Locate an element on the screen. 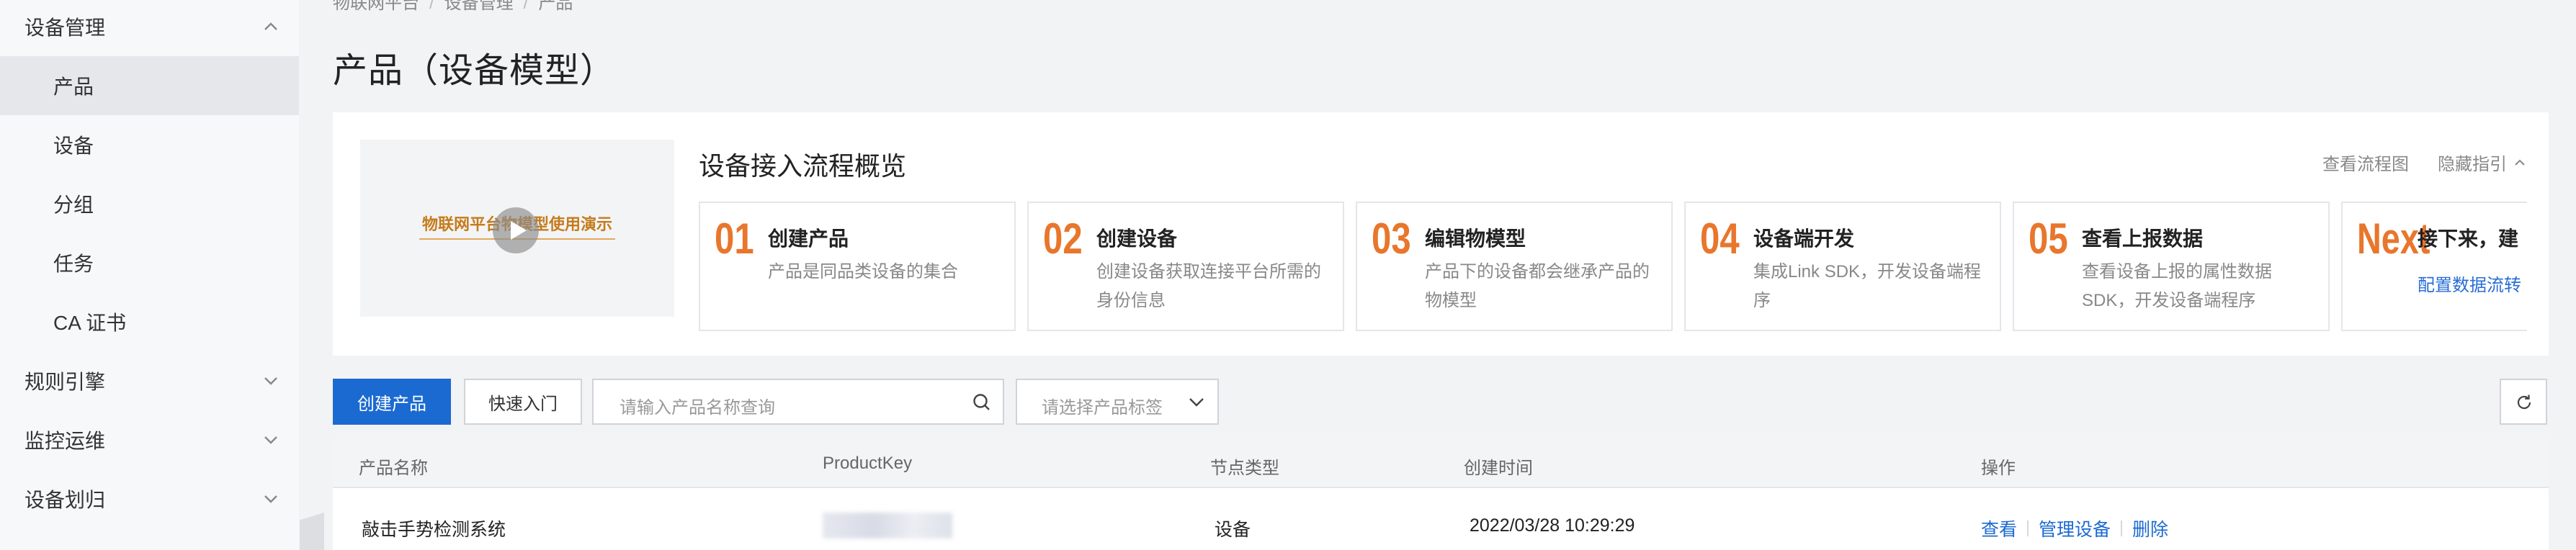  sidebar-group-rule-engine: 规则引擎 is located at coordinates (149, 381).